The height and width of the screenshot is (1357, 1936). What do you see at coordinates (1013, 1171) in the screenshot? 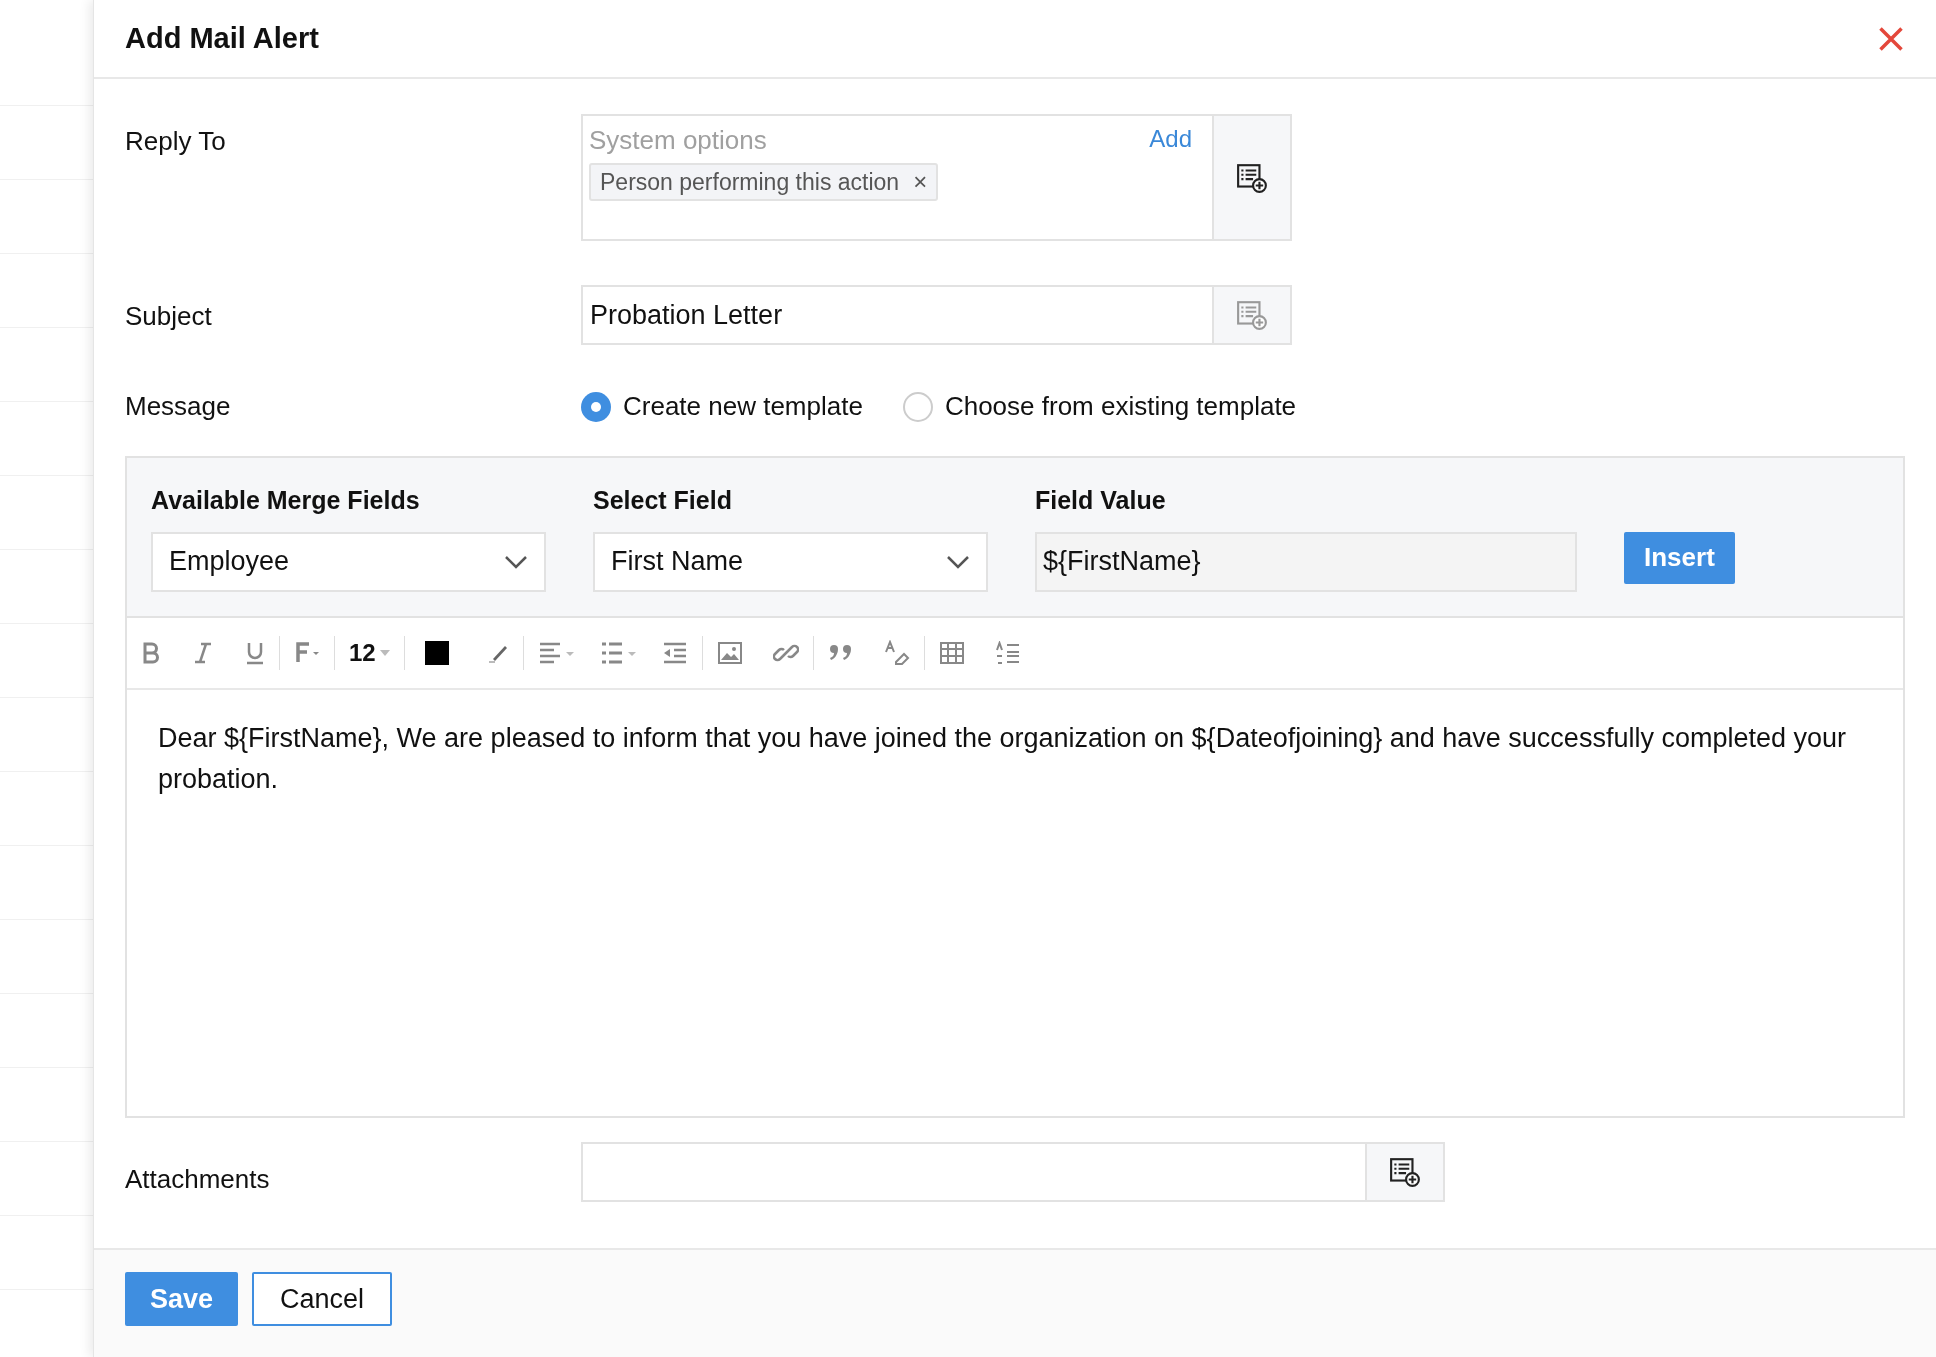
I see `attachments-field` at bounding box center [1013, 1171].